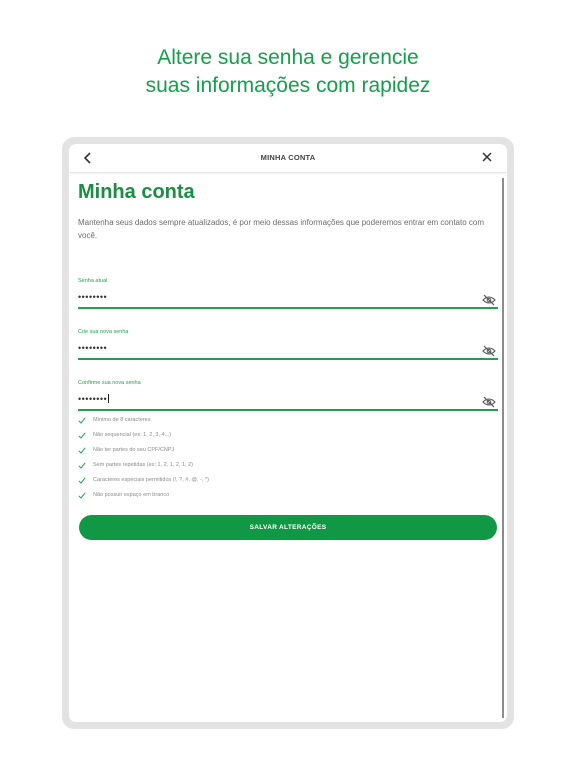 Image resolution: width=576 pixels, height=768 pixels. I want to click on list-item: Não ter partes do seu CPF/CNPJ, so click(288, 452).